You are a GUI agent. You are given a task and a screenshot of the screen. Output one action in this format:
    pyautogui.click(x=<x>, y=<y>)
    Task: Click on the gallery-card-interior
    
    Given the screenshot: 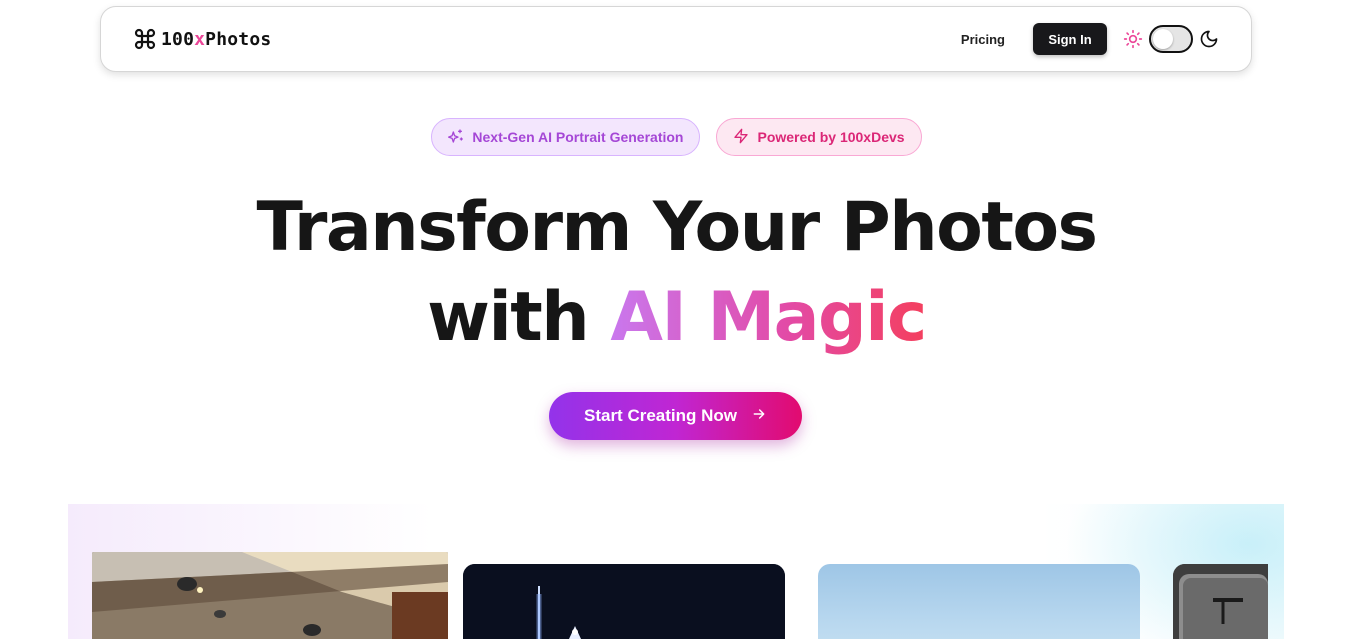 What is the action you would take?
    pyautogui.click(x=1220, y=601)
    